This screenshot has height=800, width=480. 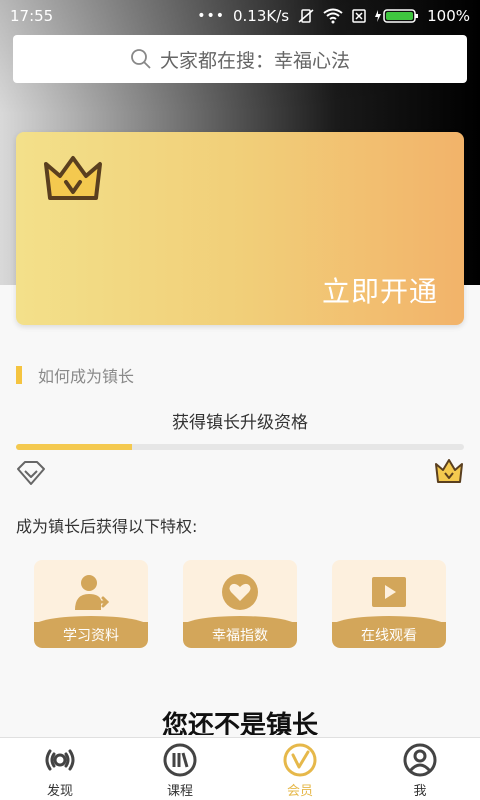 I want to click on tab-label: 会员, so click(x=299, y=791).